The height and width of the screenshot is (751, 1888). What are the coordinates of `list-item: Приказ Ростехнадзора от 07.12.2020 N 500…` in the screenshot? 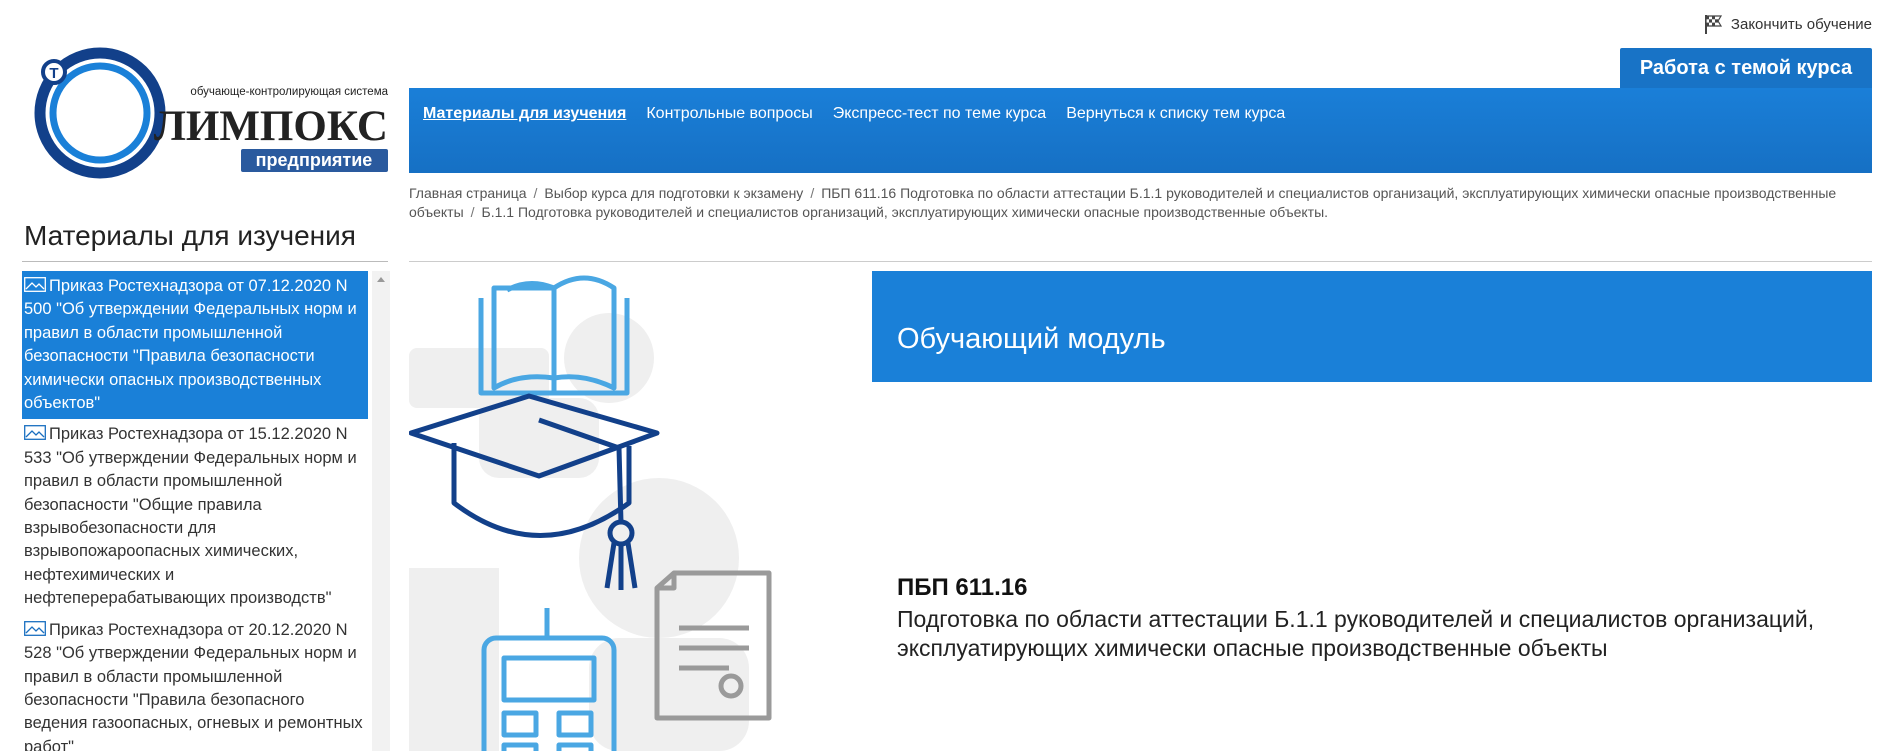 It's located at (195, 345).